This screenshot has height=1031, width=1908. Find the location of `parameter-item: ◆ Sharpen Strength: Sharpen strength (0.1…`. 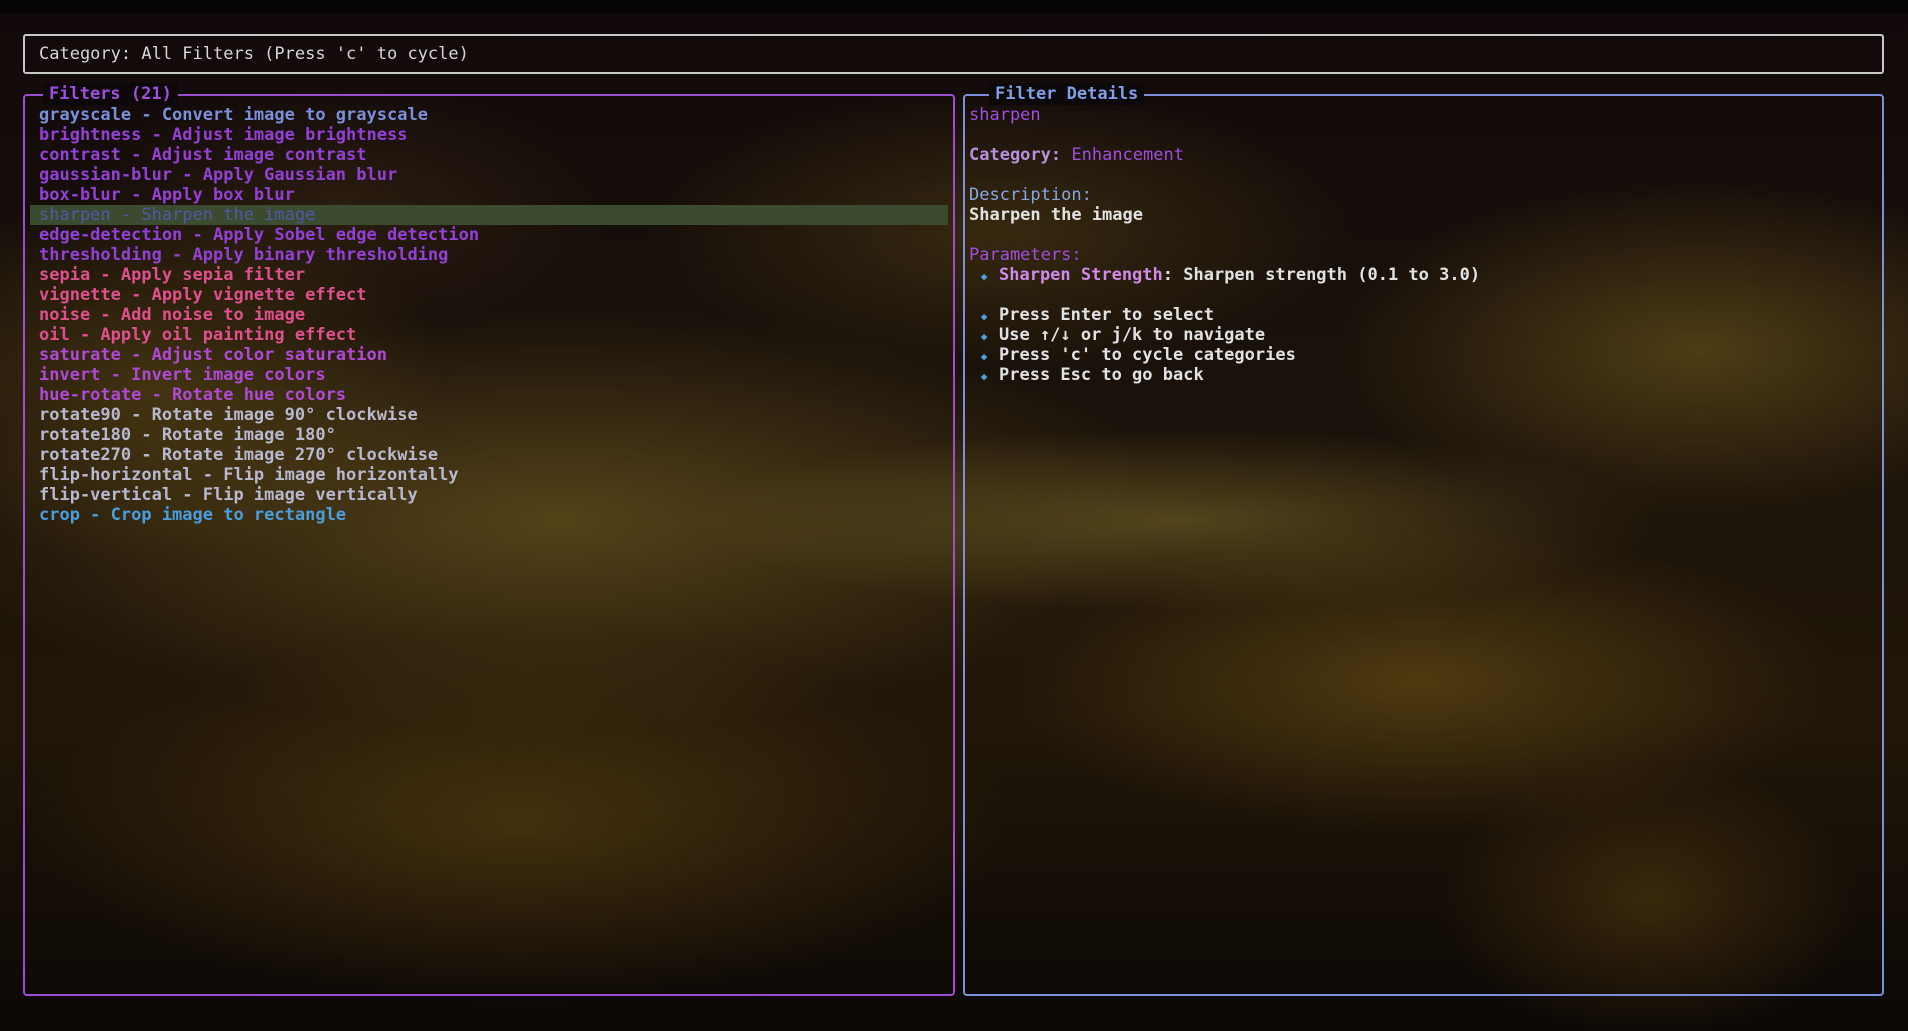

parameter-item: ◆ Sharpen Strength: Sharpen strength (0.1… is located at coordinates (1421, 275).